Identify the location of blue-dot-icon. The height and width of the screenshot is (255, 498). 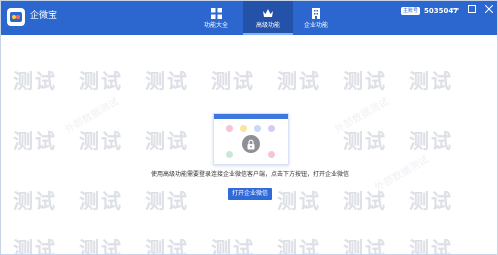
(257, 128).